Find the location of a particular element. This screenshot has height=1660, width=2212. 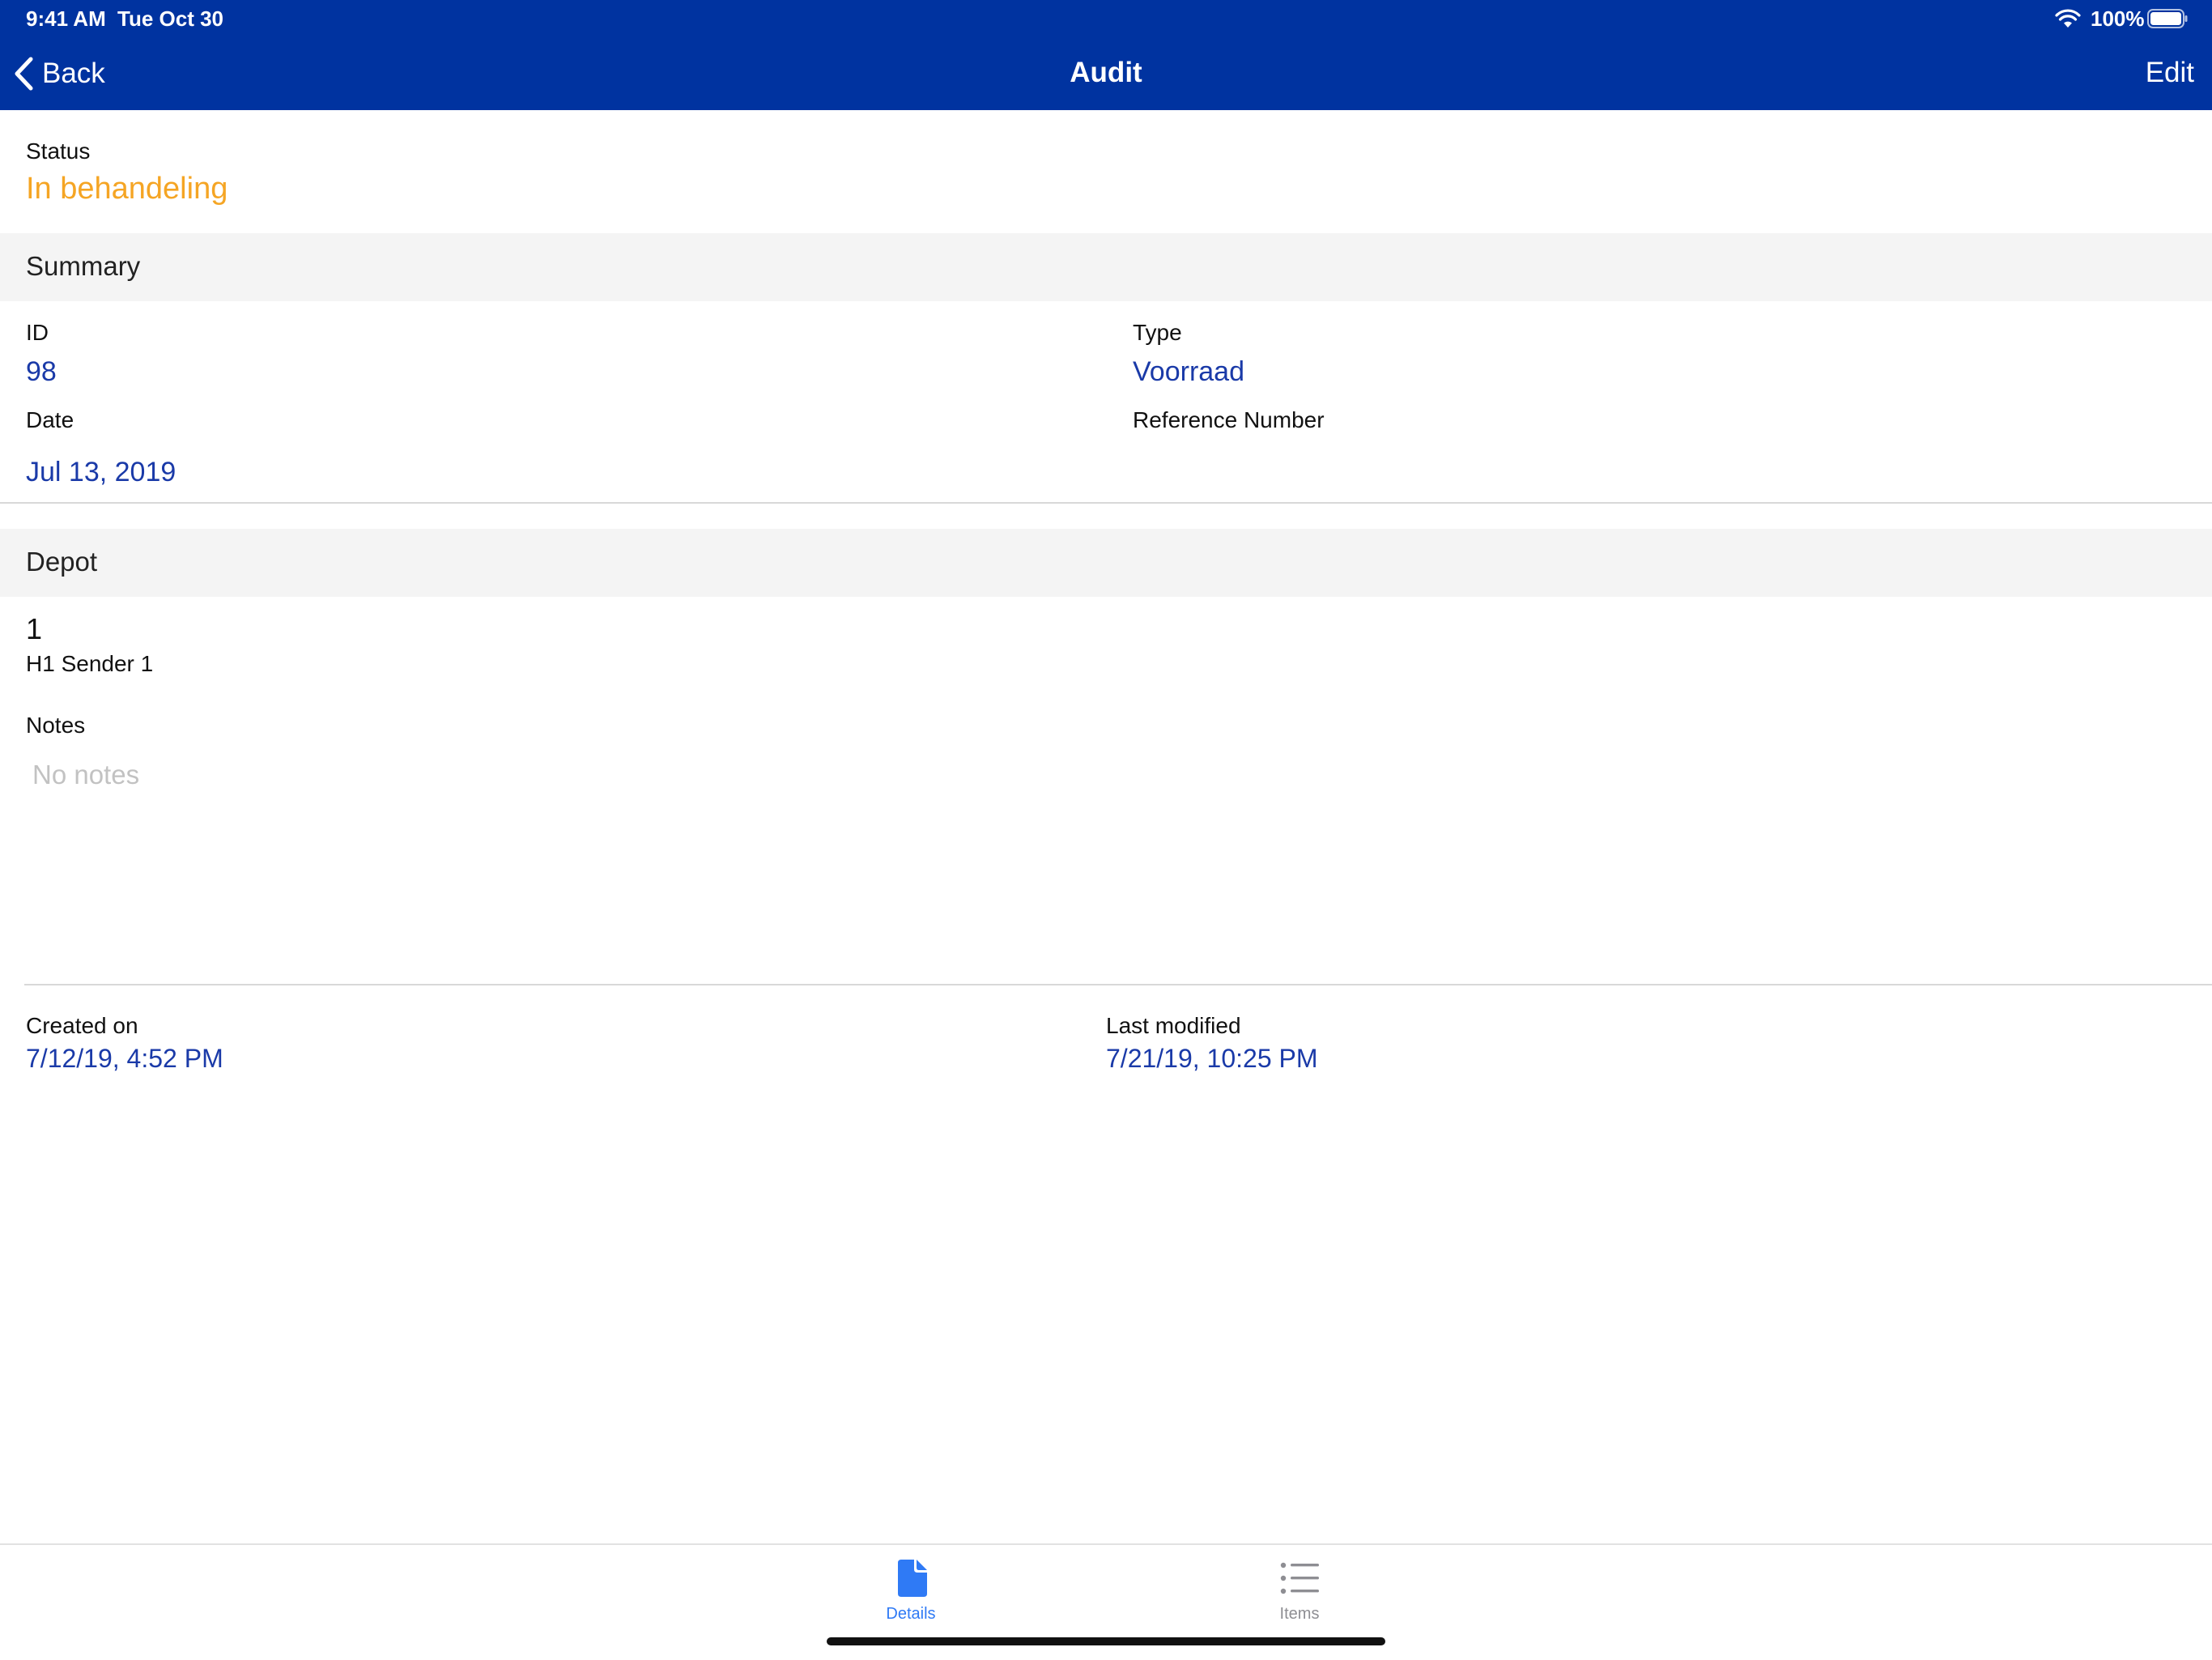

status-label: Status is located at coordinates (58, 151).